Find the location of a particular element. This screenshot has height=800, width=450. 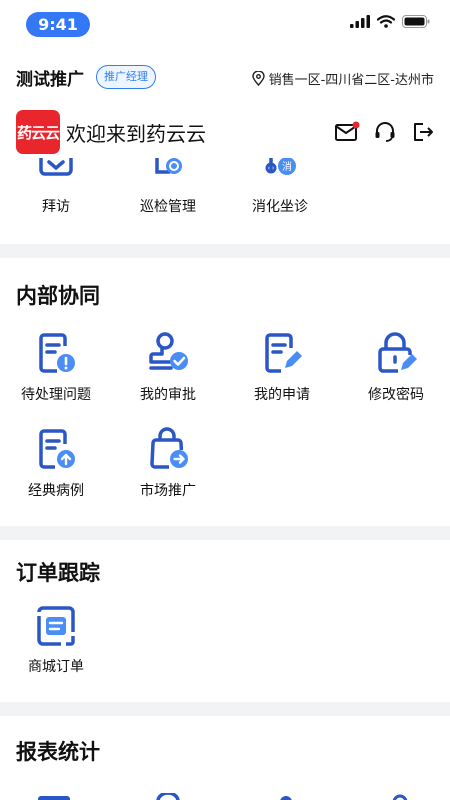

visit-item: 拜访 is located at coordinates (56, 187).